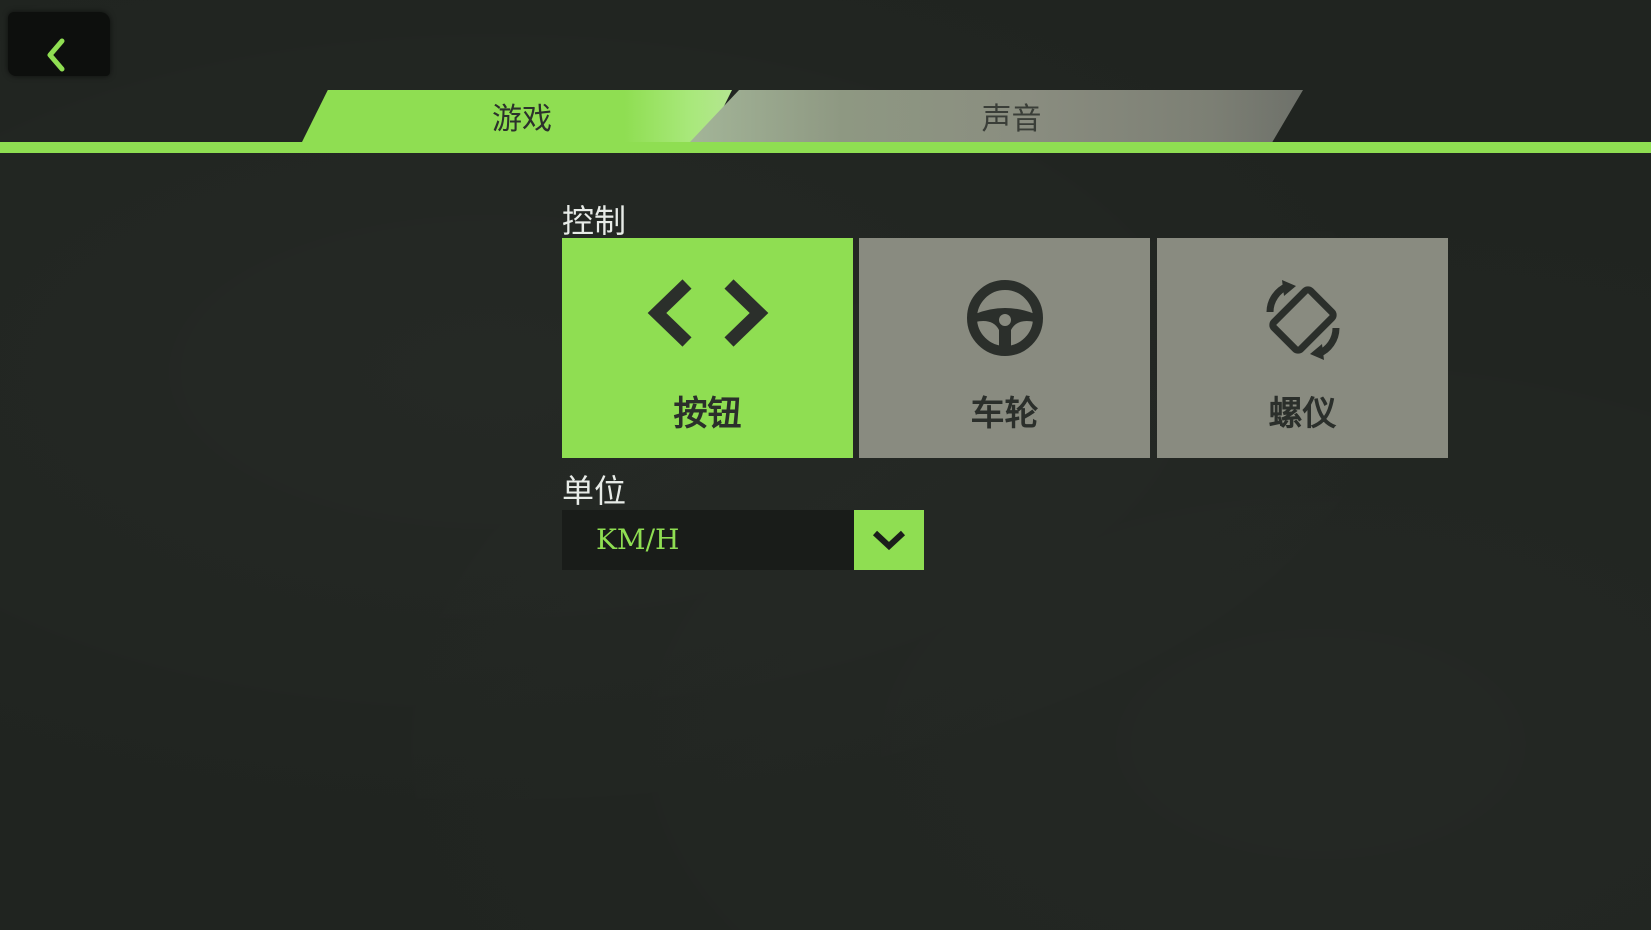 The width and height of the screenshot is (1651, 930). I want to click on control-option-wheel: 车轮, so click(1004, 348).